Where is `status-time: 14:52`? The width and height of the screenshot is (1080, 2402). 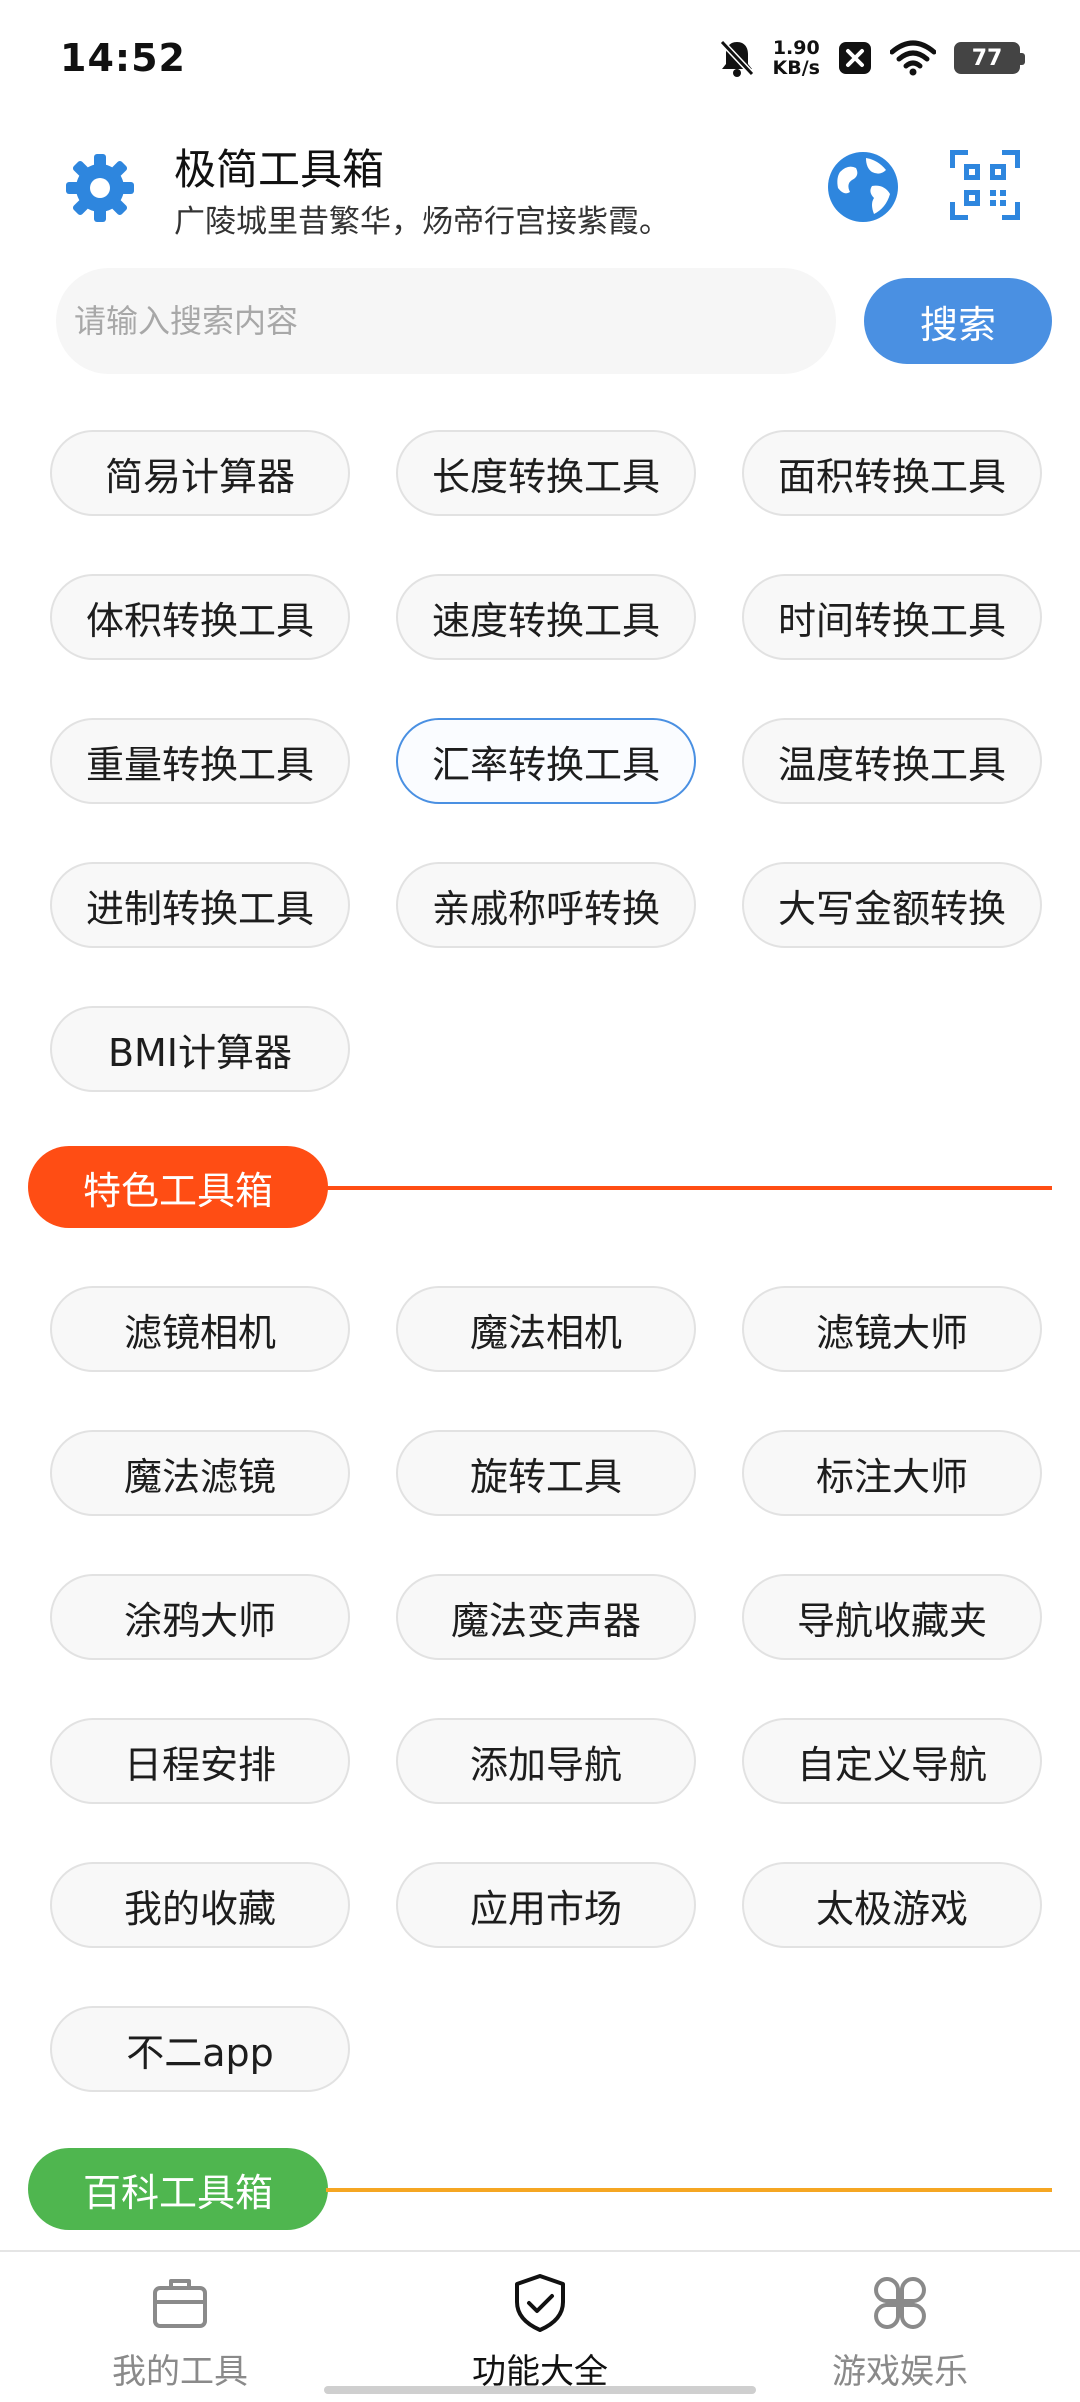 status-time: 14:52 is located at coordinates (123, 58).